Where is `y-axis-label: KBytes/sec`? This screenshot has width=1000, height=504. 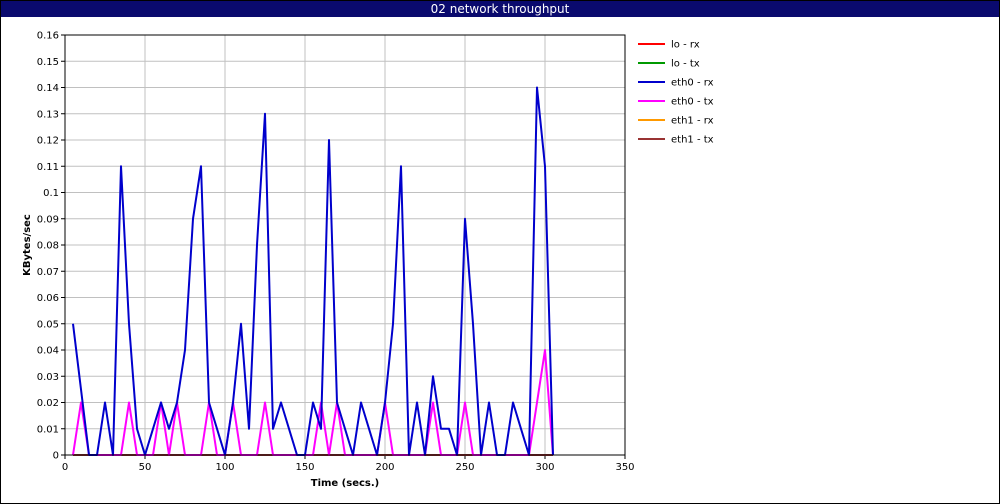 y-axis-label: KBytes/sec is located at coordinates (27, 245).